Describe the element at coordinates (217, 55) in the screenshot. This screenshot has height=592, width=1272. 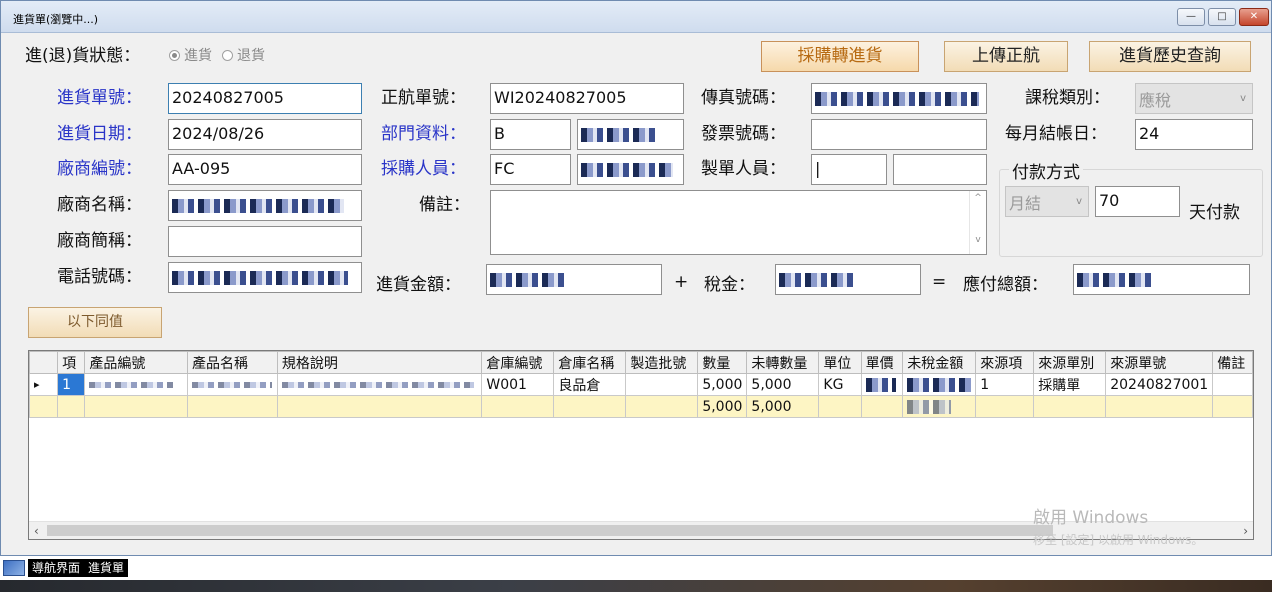
I see `status-radio-group: 進貨 退貨` at that location.